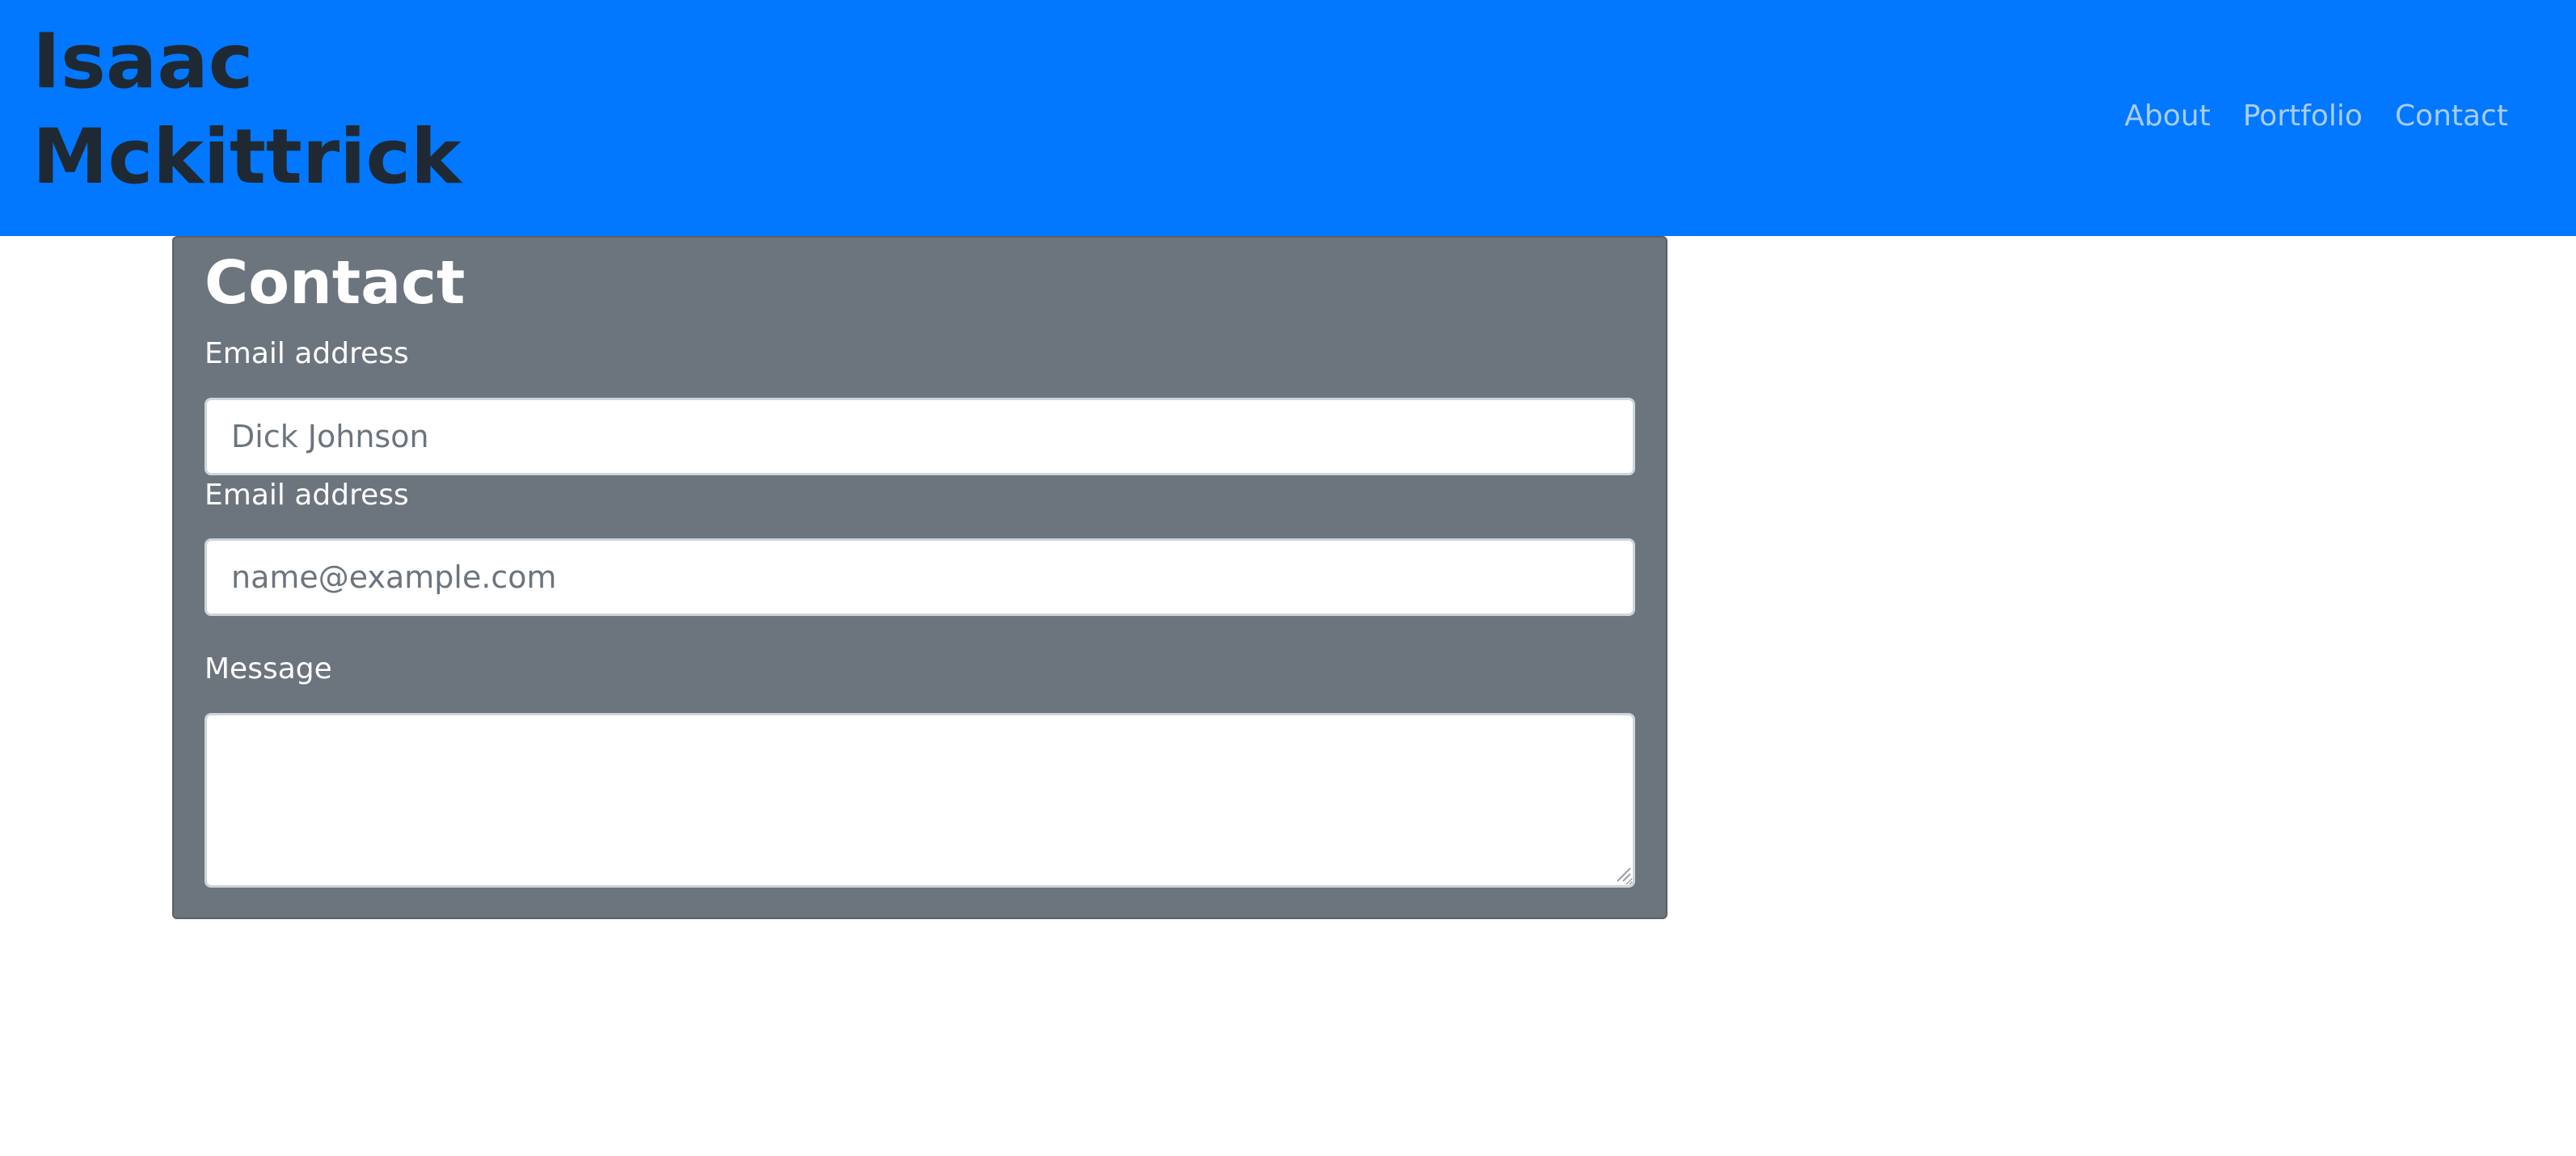  What do you see at coordinates (919, 800) in the screenshot?
I see `message-textarea` at bounding box center [919, 800].